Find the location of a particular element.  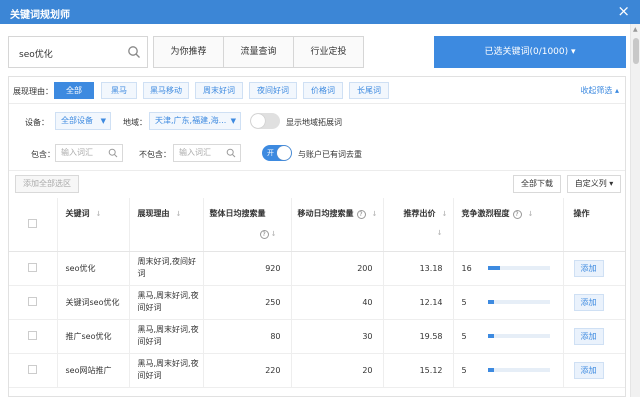

header-total-search: 整体日均搜索量? ↓ is located at coordinates (247, 225).